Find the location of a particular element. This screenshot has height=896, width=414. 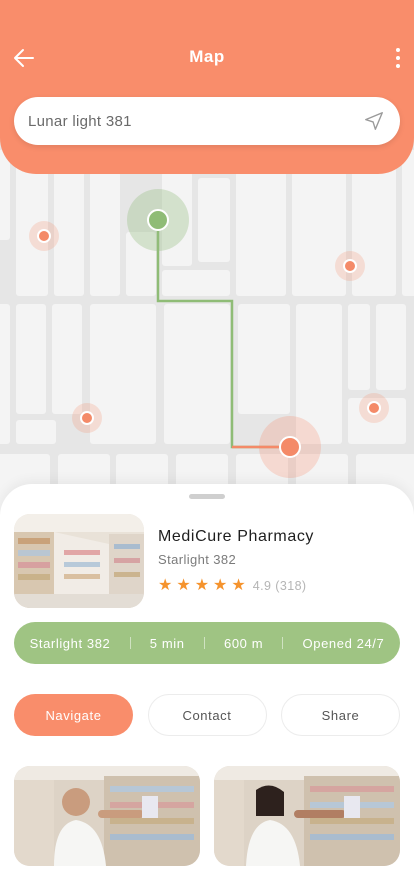

pharmacy-photo is located at coordinates (79, 561).